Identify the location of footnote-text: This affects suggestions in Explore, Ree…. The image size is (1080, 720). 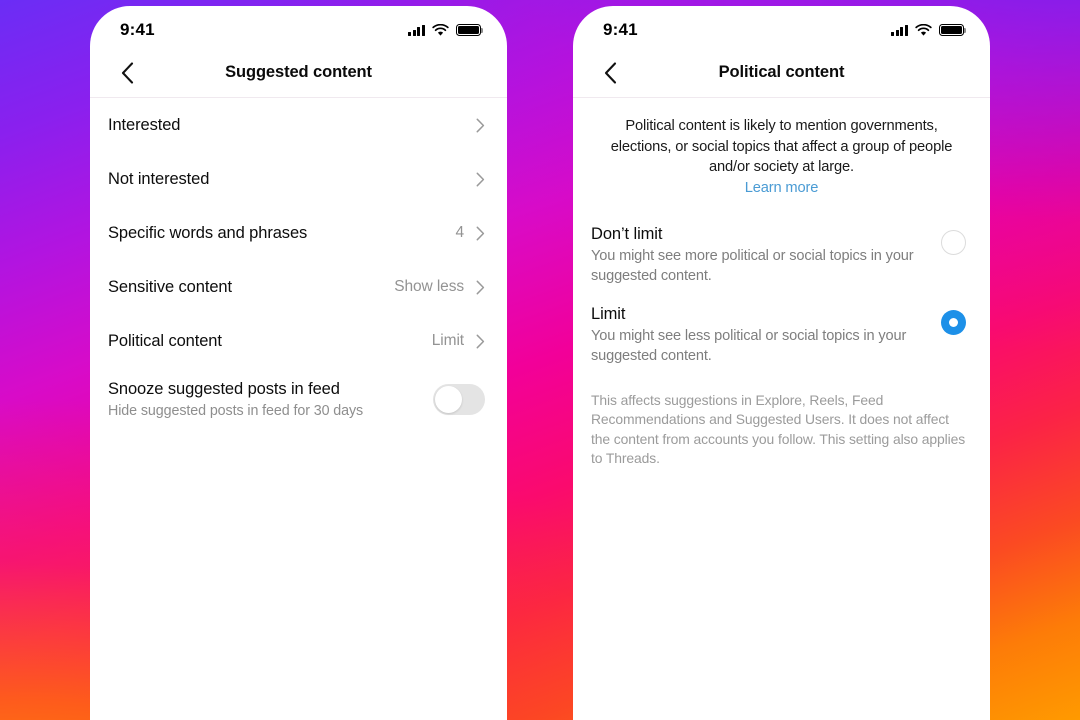
(778, 429).